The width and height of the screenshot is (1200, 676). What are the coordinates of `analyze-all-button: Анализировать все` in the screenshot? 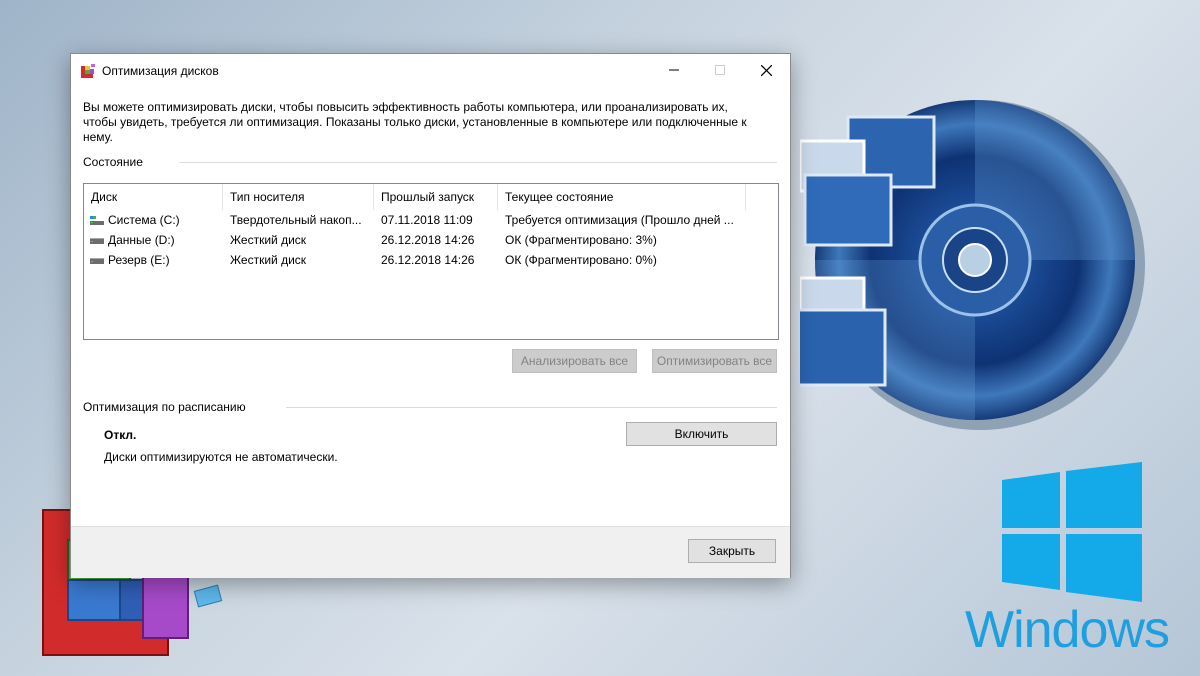 It's located at (574, 361).